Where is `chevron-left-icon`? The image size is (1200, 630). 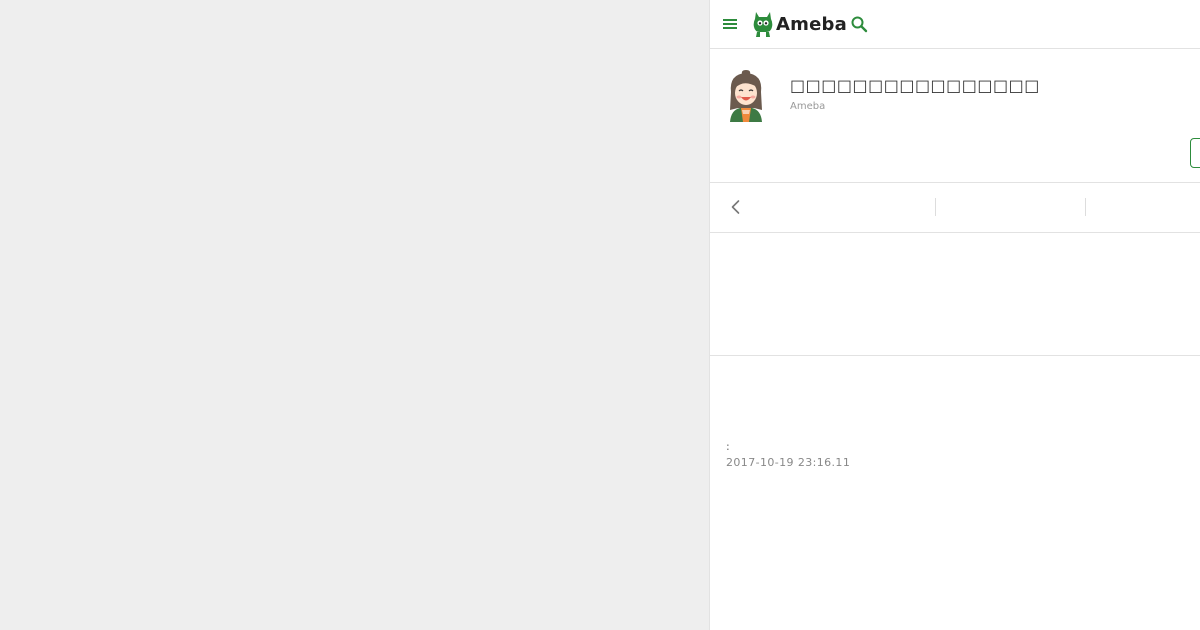
chevron-left-icon is located at coordinates (736, 207).